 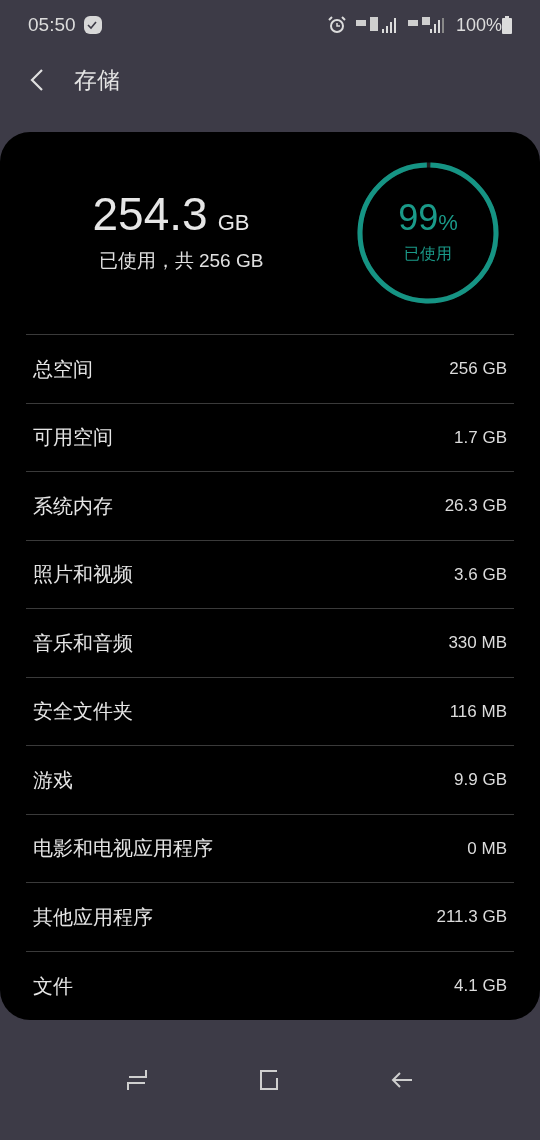 I want to click on usage-percent: 99, so click(x=418, y=218).